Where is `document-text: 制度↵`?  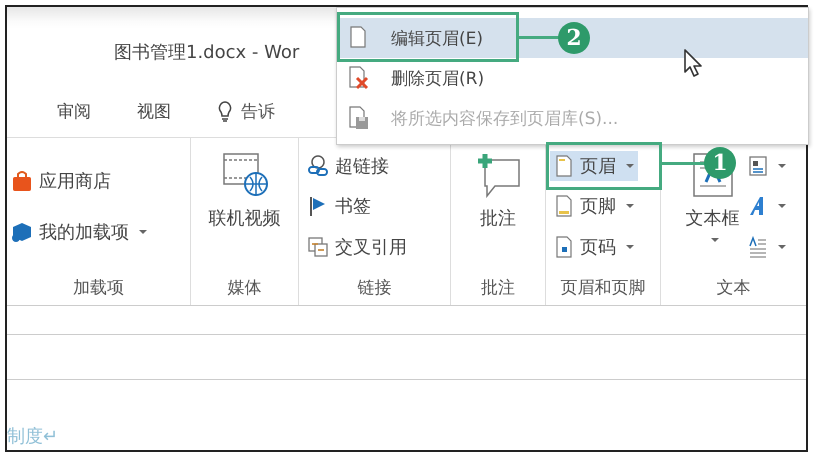 document-text: 制度↵ is located at coordinates (32, 436).